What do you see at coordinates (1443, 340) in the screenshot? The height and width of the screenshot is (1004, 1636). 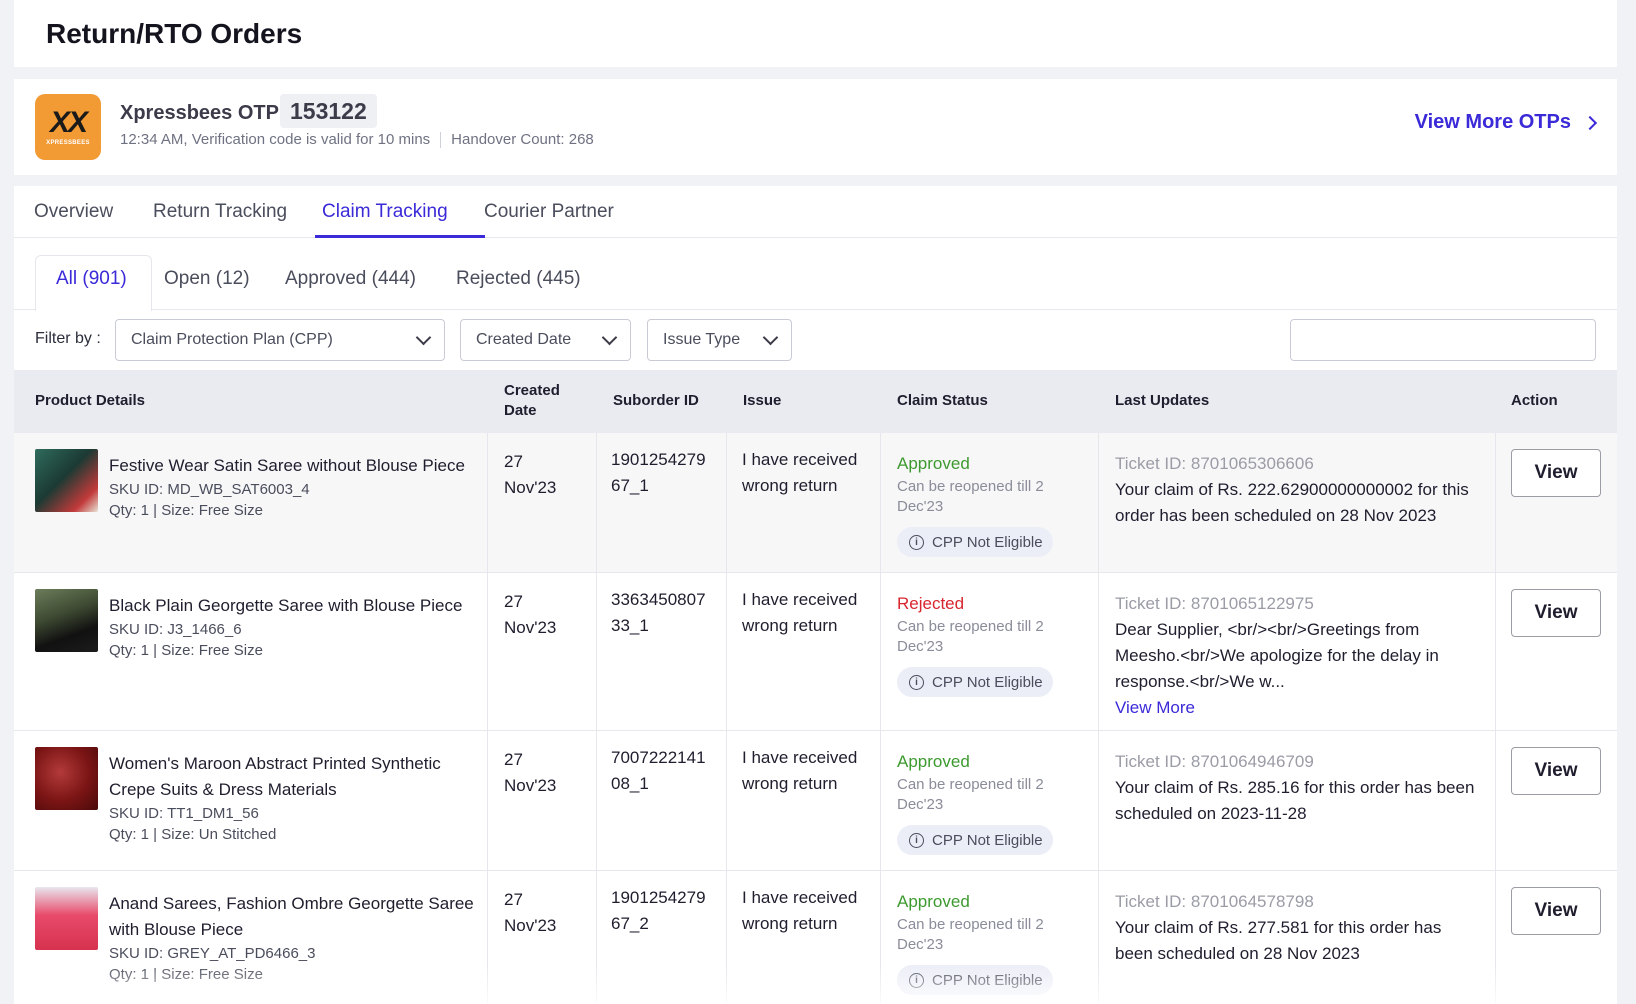 I see `search-input` at bounding box center [1443, 340].